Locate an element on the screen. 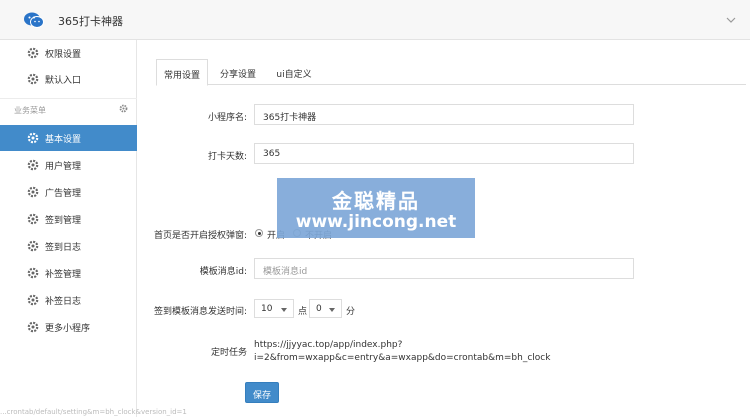 This screenshot has width=750, height=417. days-label: 打卡天数: is located at coordinates (227, 157).